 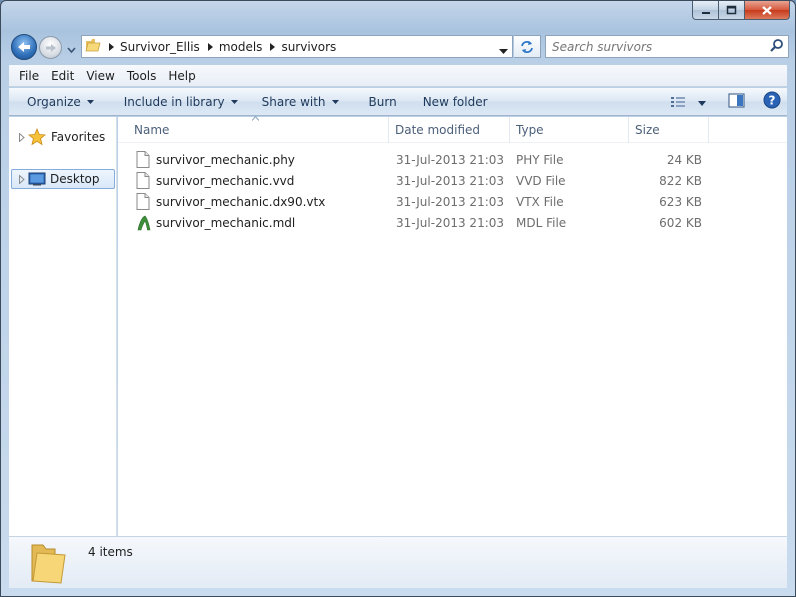 I want to click on search-input, so click(x=658, y=46).